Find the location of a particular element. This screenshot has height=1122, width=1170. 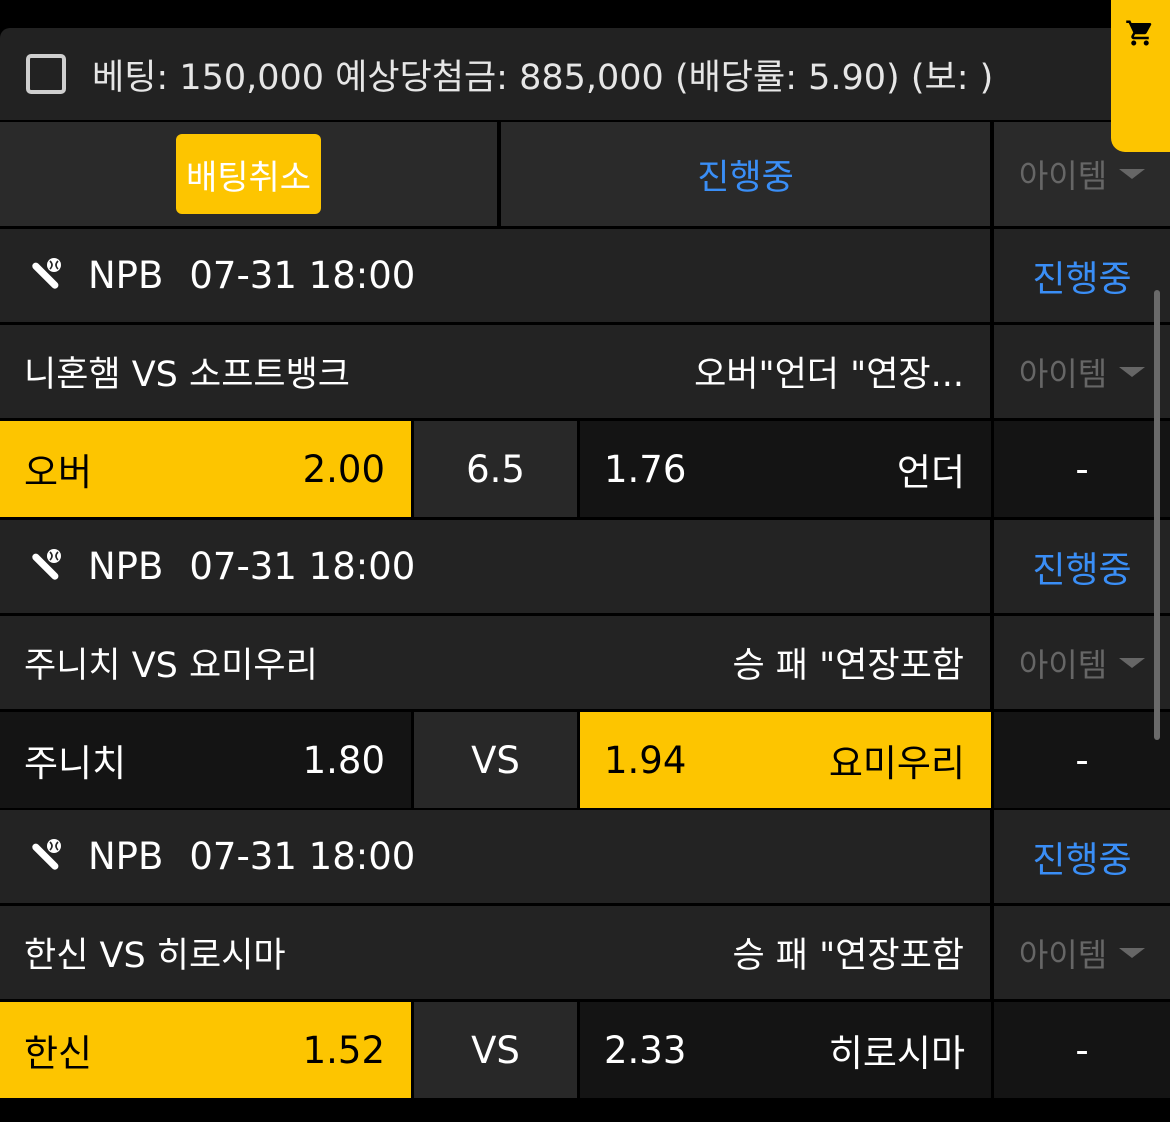

odds-right-button: 1.76 언더 is located at coordinates (785, 469).